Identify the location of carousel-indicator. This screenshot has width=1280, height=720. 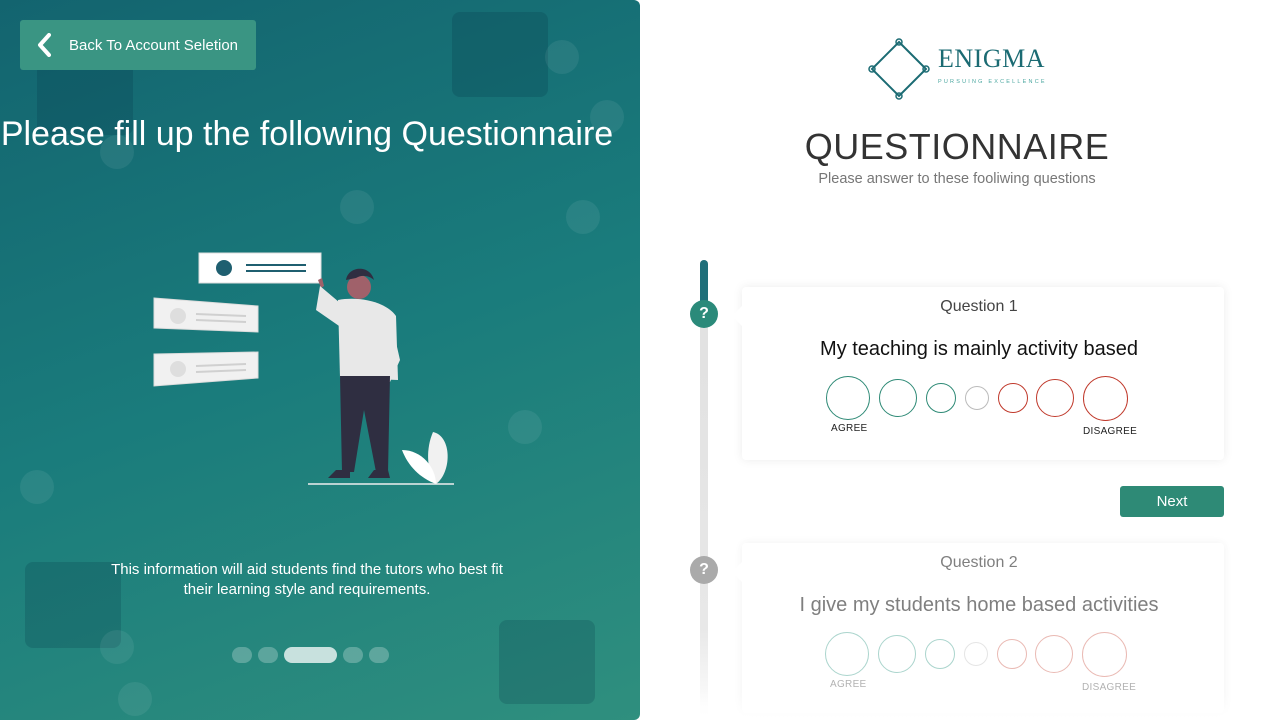
(310, 655).